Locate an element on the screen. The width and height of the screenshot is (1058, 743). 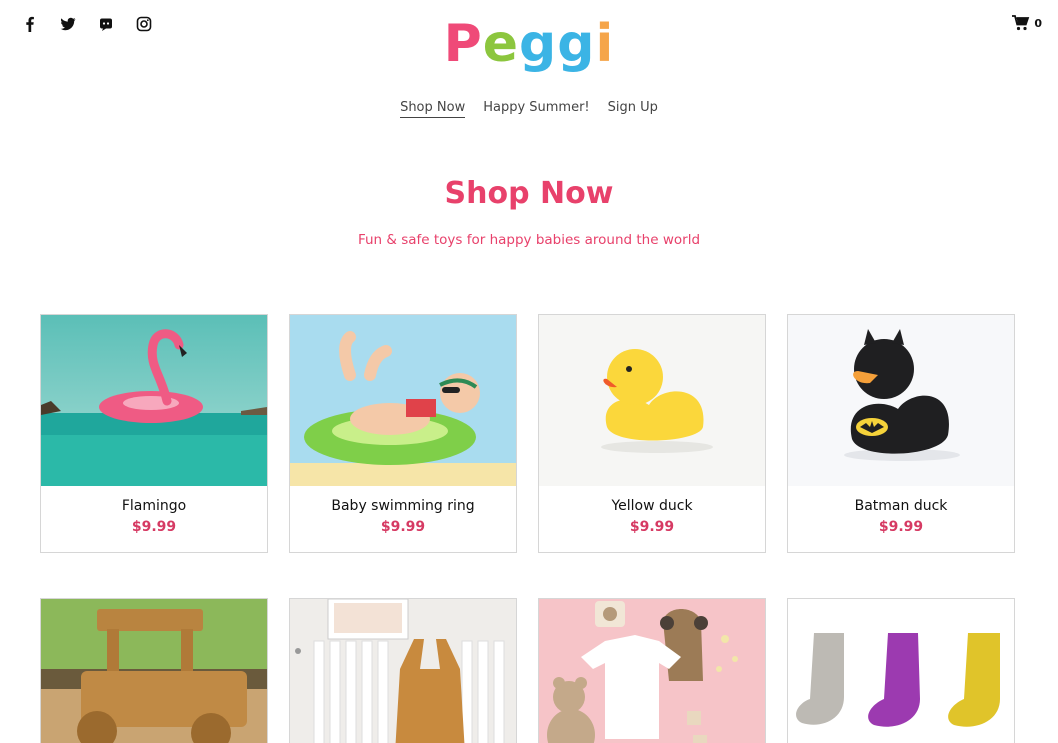
nav-item-sign-up: Sign Up is located at coordinates (633, 109).